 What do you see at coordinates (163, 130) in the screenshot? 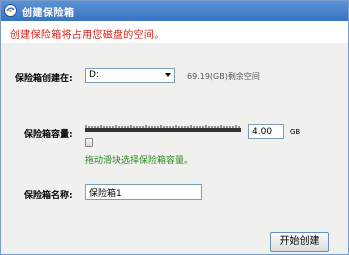
I see `slider-track` at bounding box center [163, 130].